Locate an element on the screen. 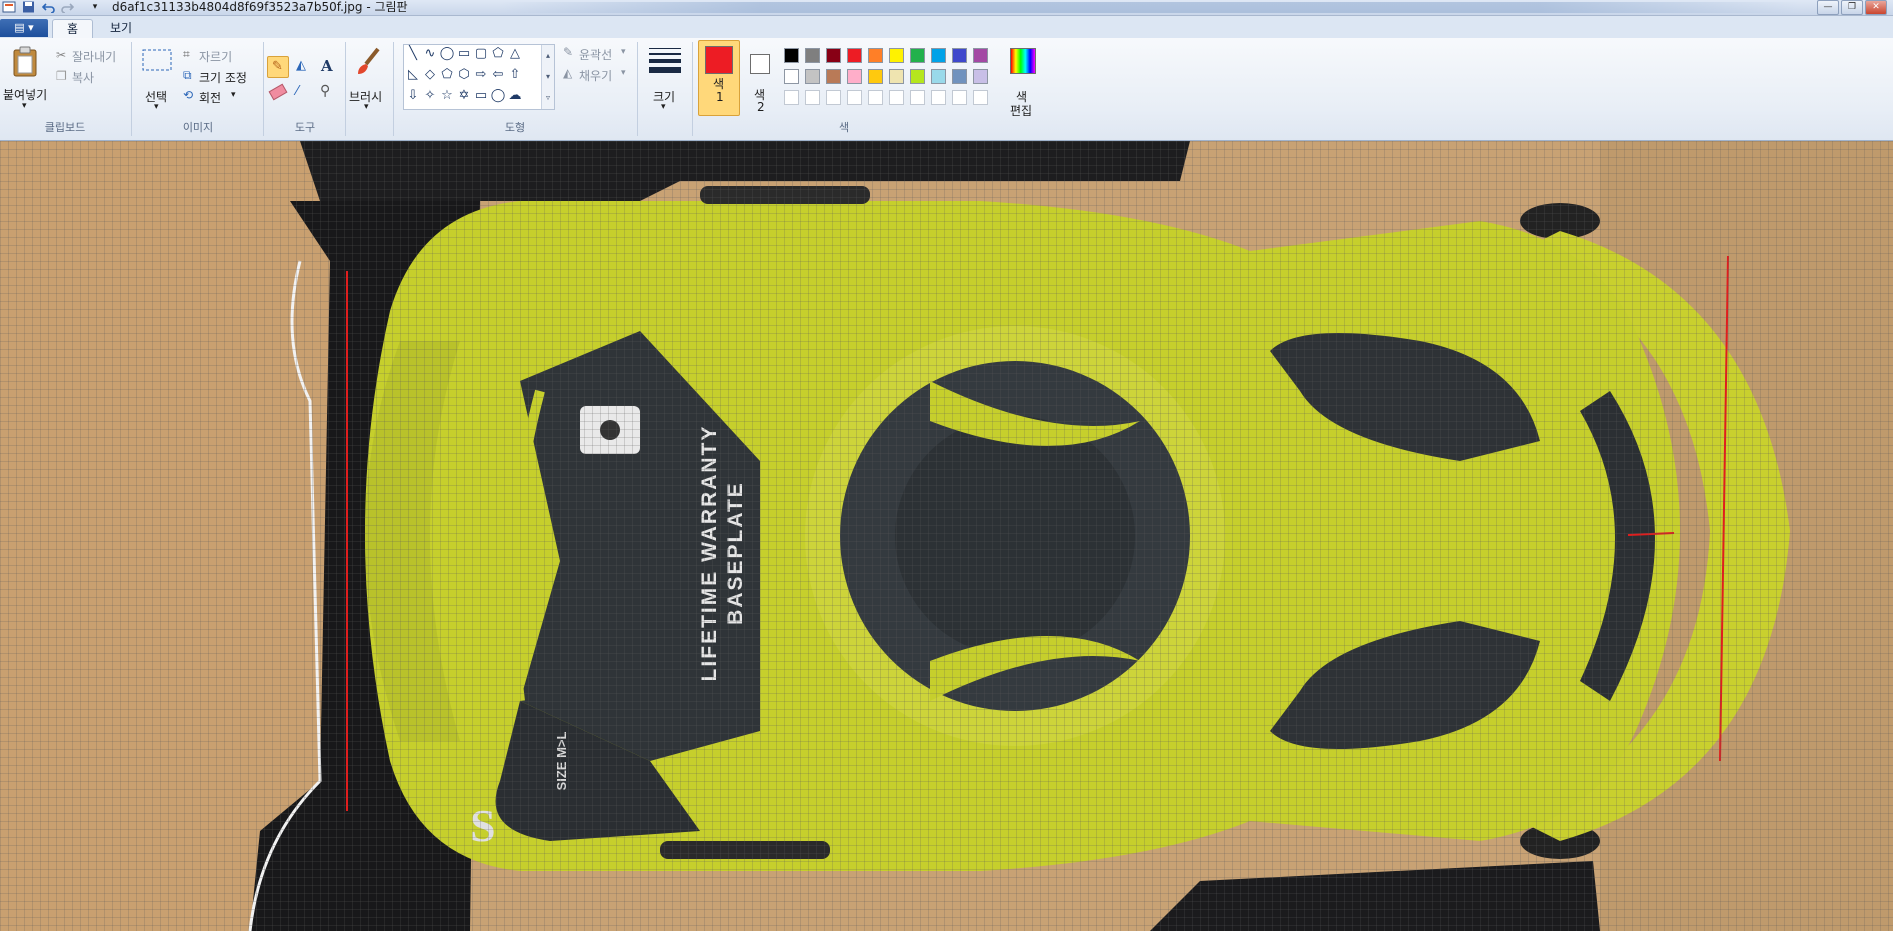 This screenshot has width=1893, height=931. brushes-button: 브러시 ▾ is located at coordinates (368, 78).